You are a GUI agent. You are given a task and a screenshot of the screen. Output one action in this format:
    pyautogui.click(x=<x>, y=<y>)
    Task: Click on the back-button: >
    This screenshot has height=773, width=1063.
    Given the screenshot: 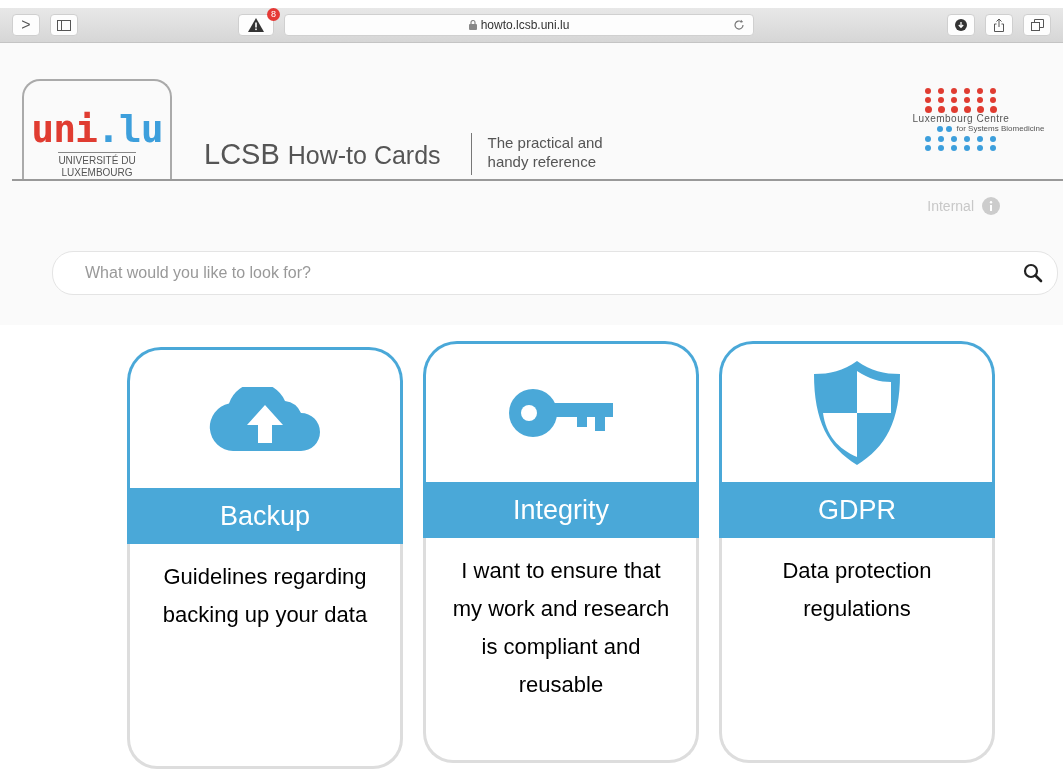 What is the action you would take?
    pyautogui.click(x=26, y=25)
    